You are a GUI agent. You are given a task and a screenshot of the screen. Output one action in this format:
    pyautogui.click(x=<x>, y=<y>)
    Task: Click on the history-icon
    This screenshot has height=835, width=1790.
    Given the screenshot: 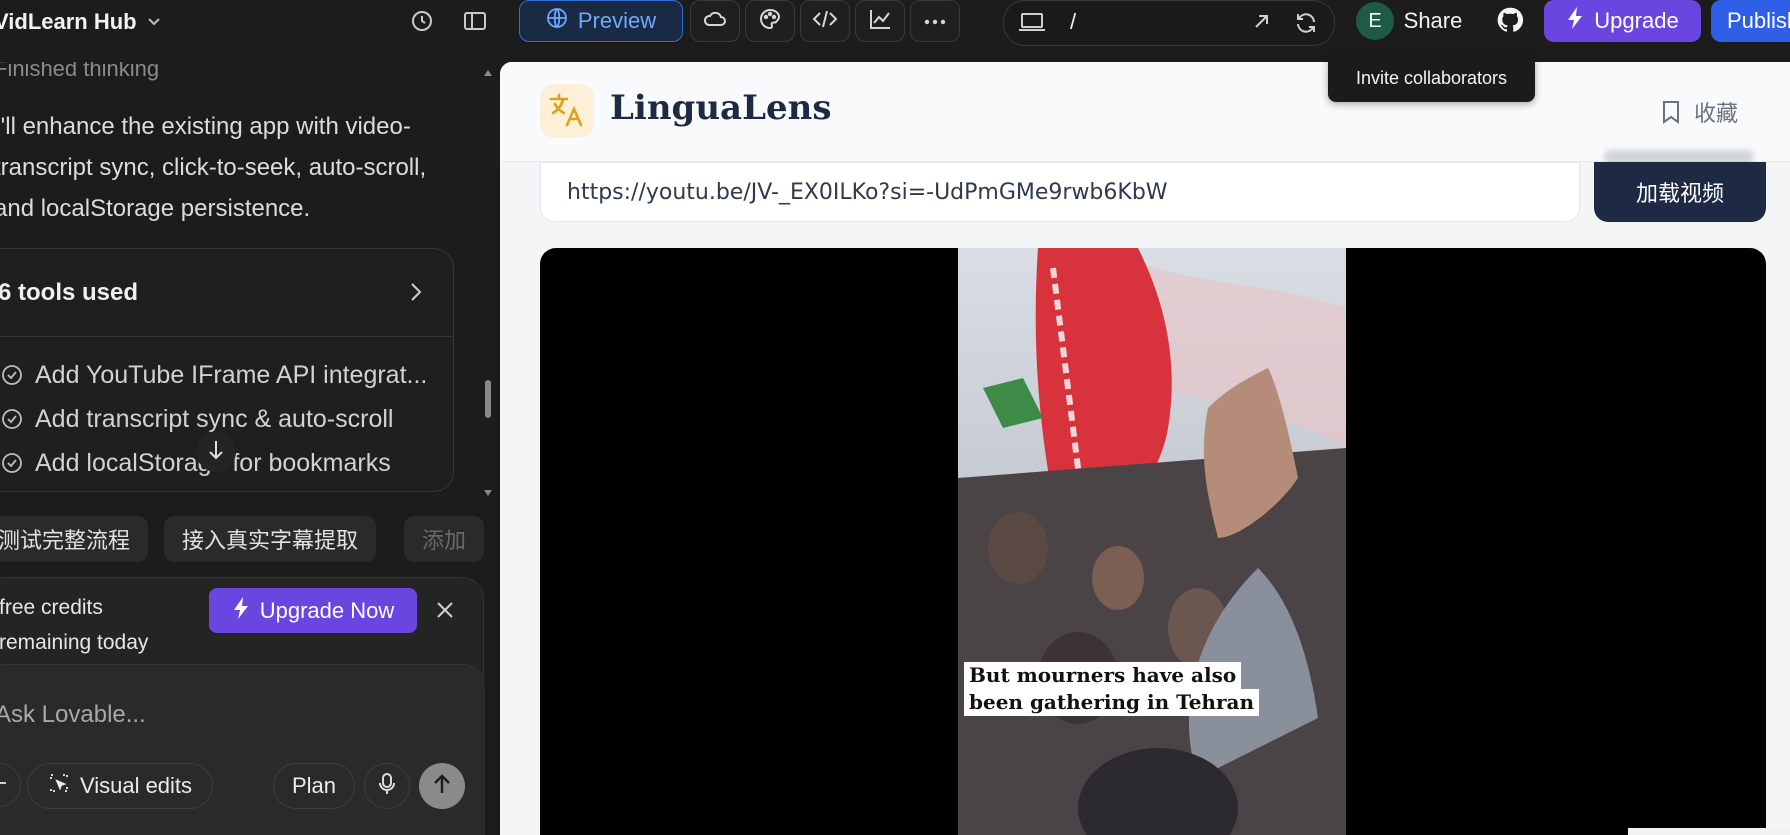 What is the action you would take?
    pyautogui.click(x=422, y=21)
    